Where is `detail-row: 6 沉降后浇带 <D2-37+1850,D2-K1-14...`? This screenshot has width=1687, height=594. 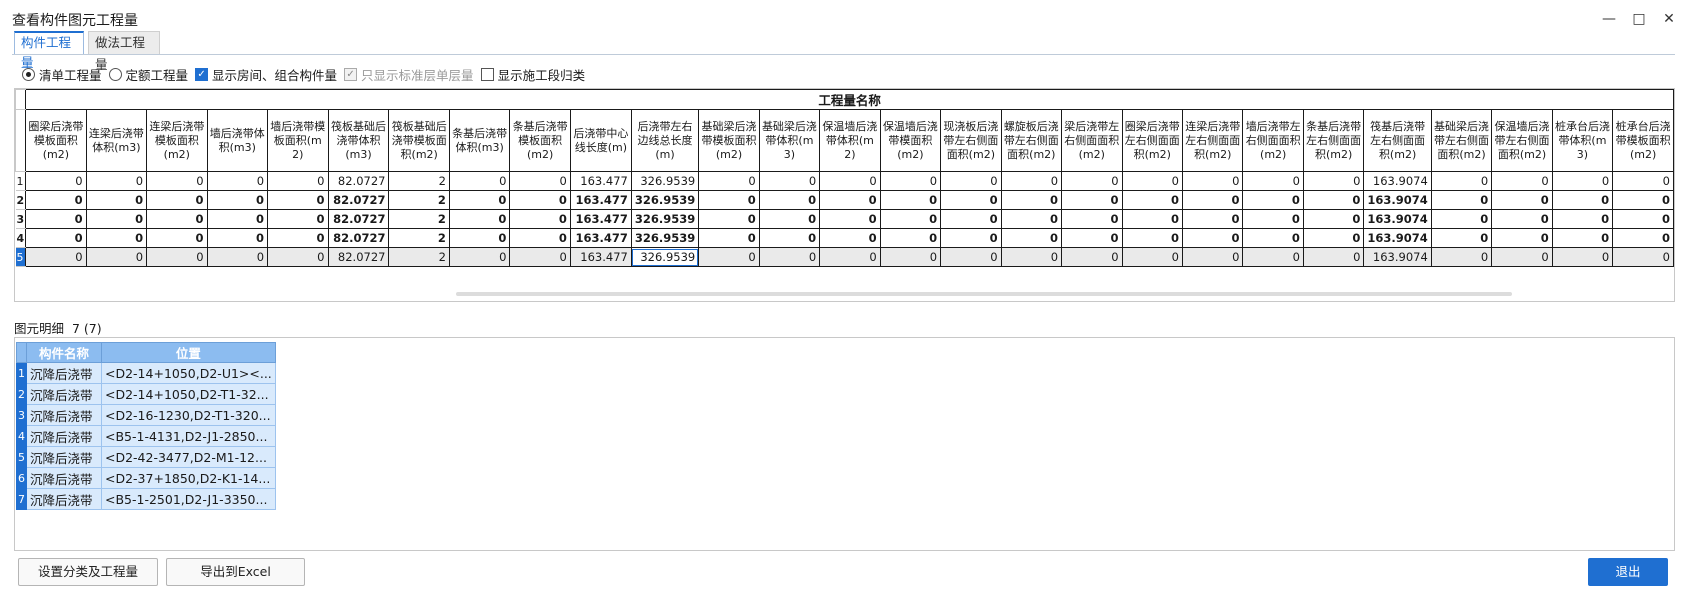 detail-row: 6 沉降后浇带 <D2-37+1850,D2-K1-14... is located at coordinates (146, 478).